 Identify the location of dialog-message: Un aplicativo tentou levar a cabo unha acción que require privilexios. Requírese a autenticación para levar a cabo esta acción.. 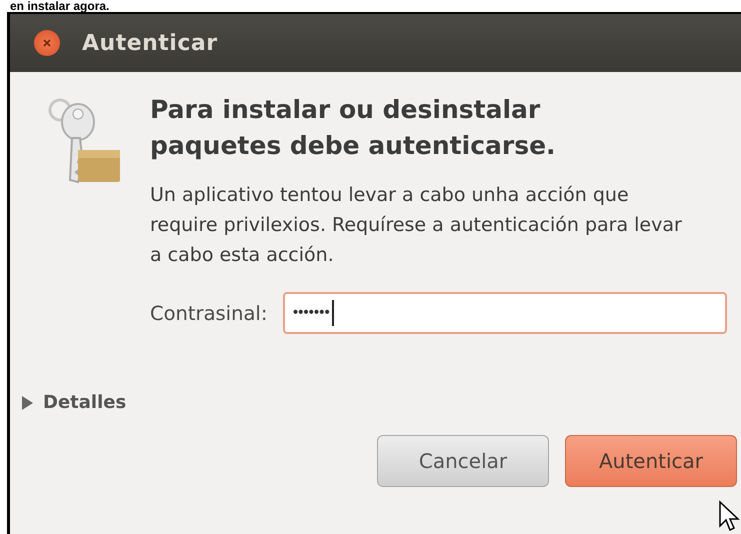
(416, 225).